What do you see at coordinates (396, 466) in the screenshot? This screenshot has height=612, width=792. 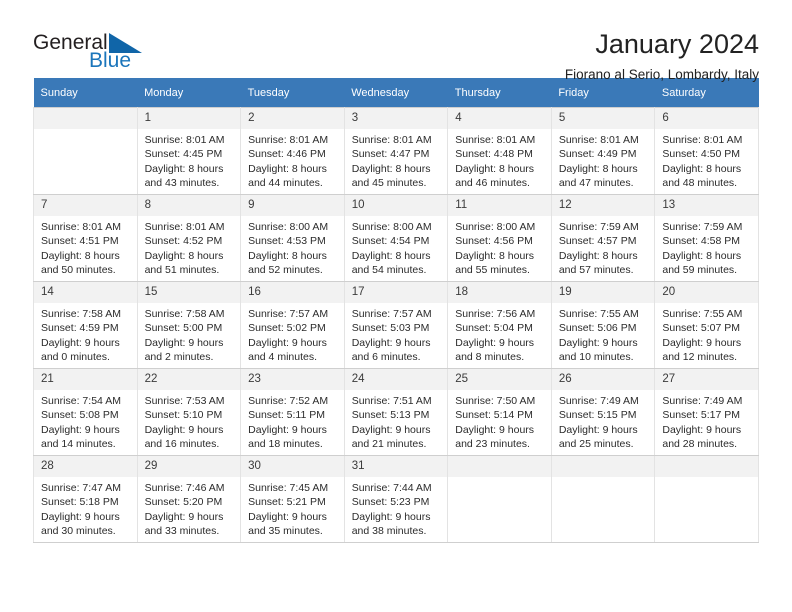 I see `day-number: 31` at bounding box center [396, 466].